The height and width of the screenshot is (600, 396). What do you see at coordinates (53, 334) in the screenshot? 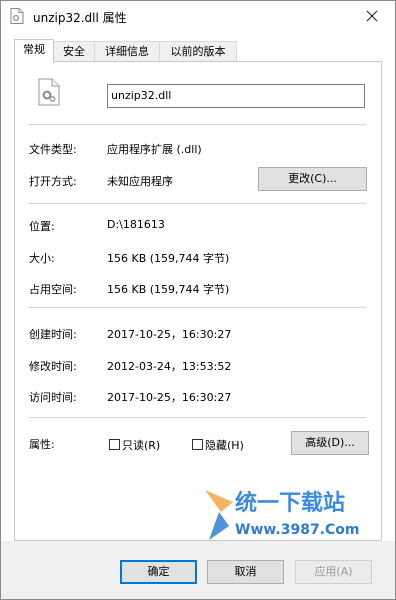
I see `created-label: 创建时间:` at bounding box center [53, 334].